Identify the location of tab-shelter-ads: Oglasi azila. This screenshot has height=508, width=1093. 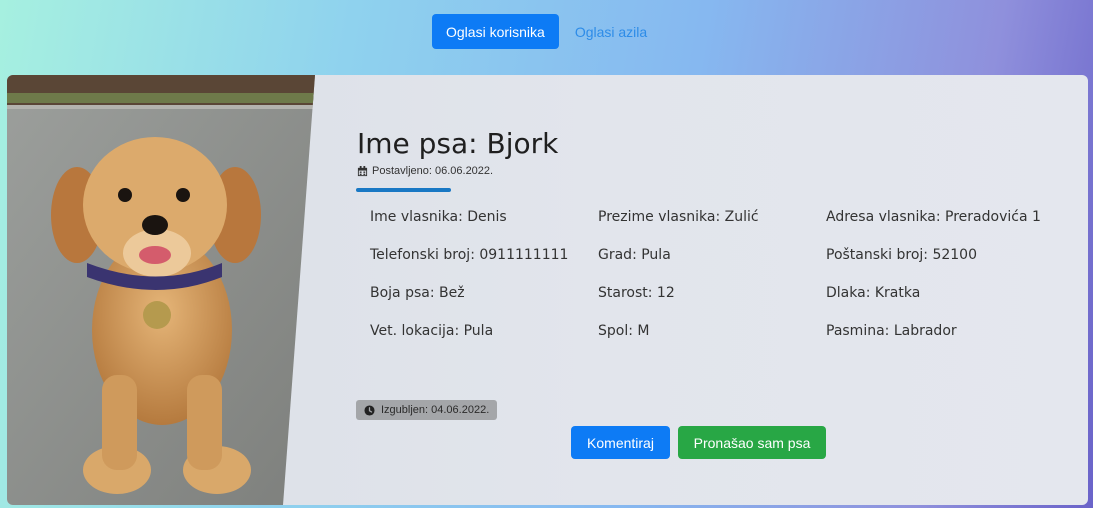
(611, 32).